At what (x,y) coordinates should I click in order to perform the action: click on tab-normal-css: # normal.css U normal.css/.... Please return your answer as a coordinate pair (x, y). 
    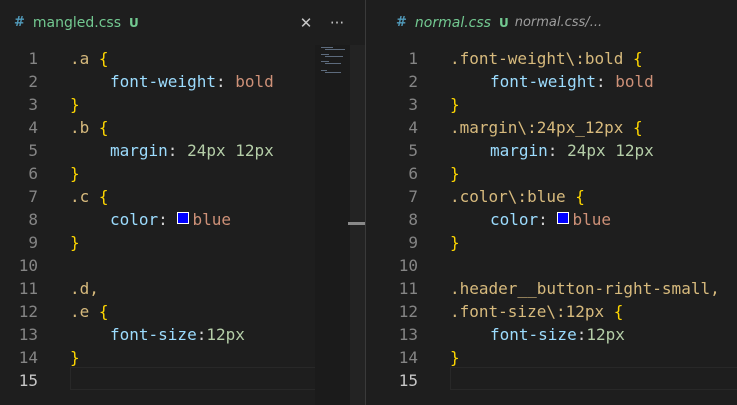
    Looking at the image, I should click on (499, 22).